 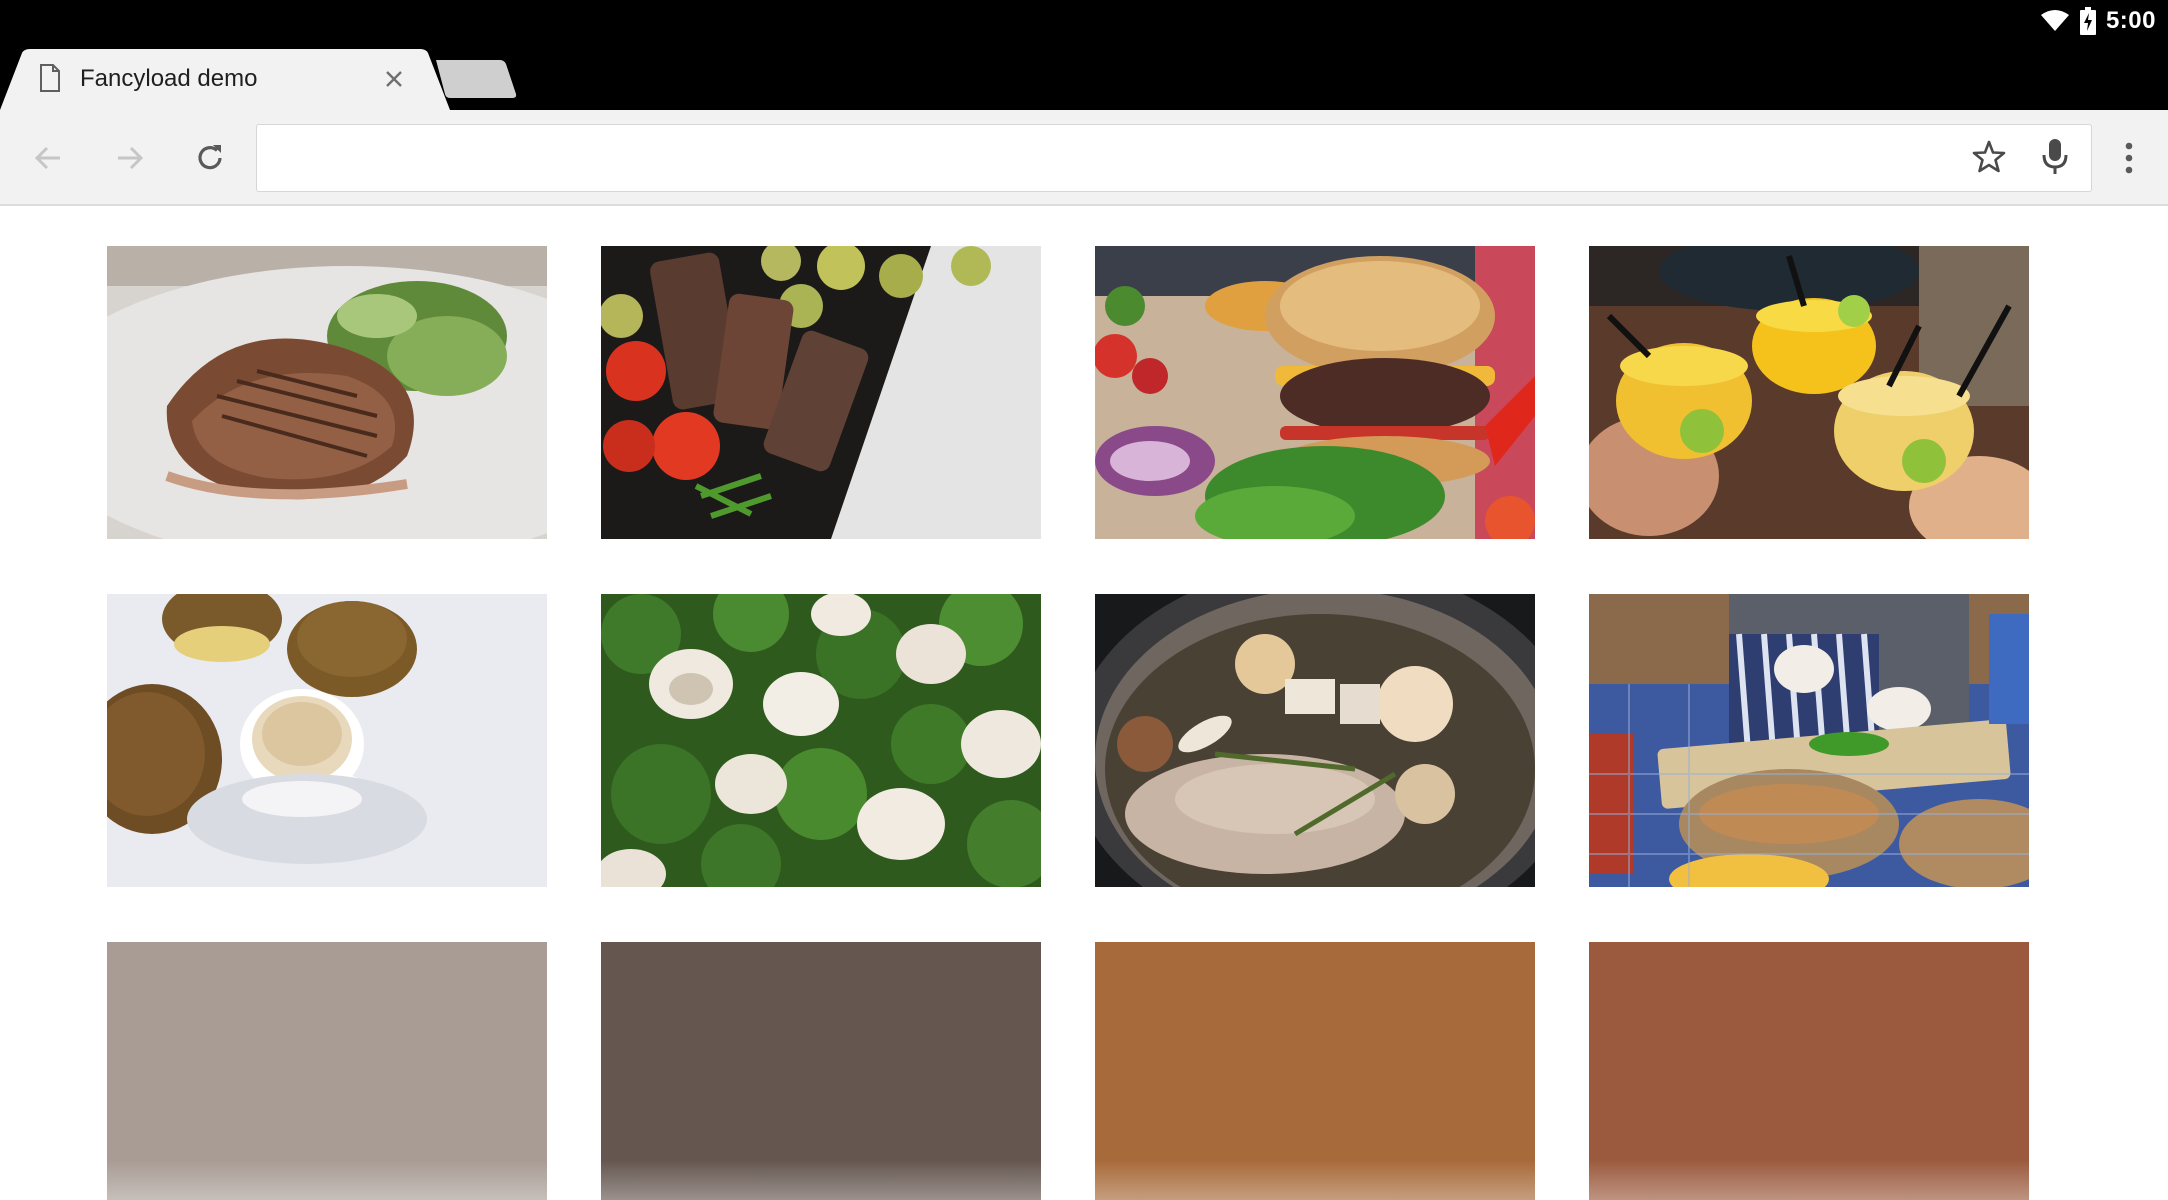 I want to click on arrow-forward-icon, so click(x=131, y=158).